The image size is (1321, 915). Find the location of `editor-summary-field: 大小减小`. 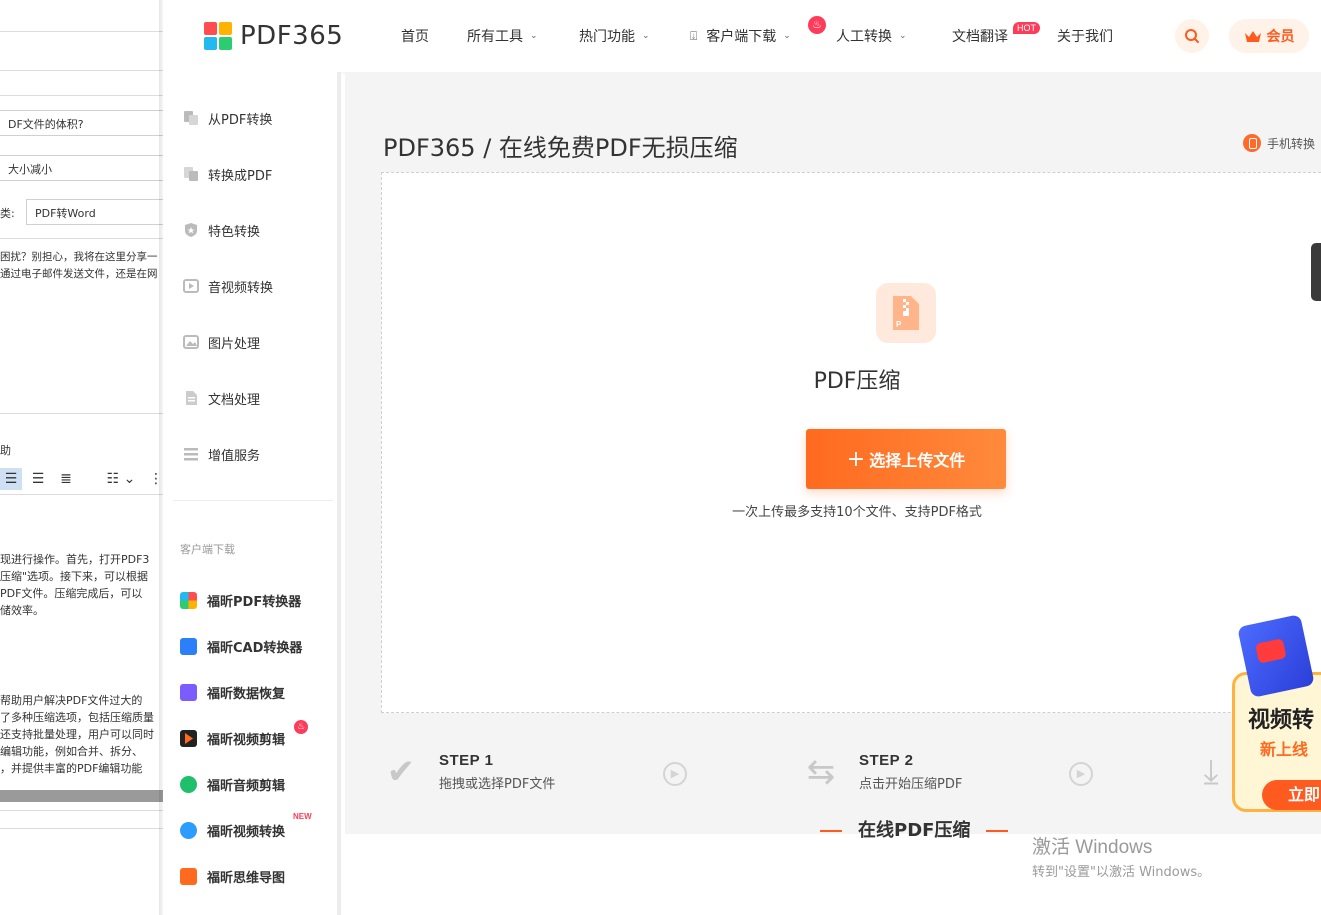

editor-summary-field: 大小减小 is located at coordinates (81, 168).